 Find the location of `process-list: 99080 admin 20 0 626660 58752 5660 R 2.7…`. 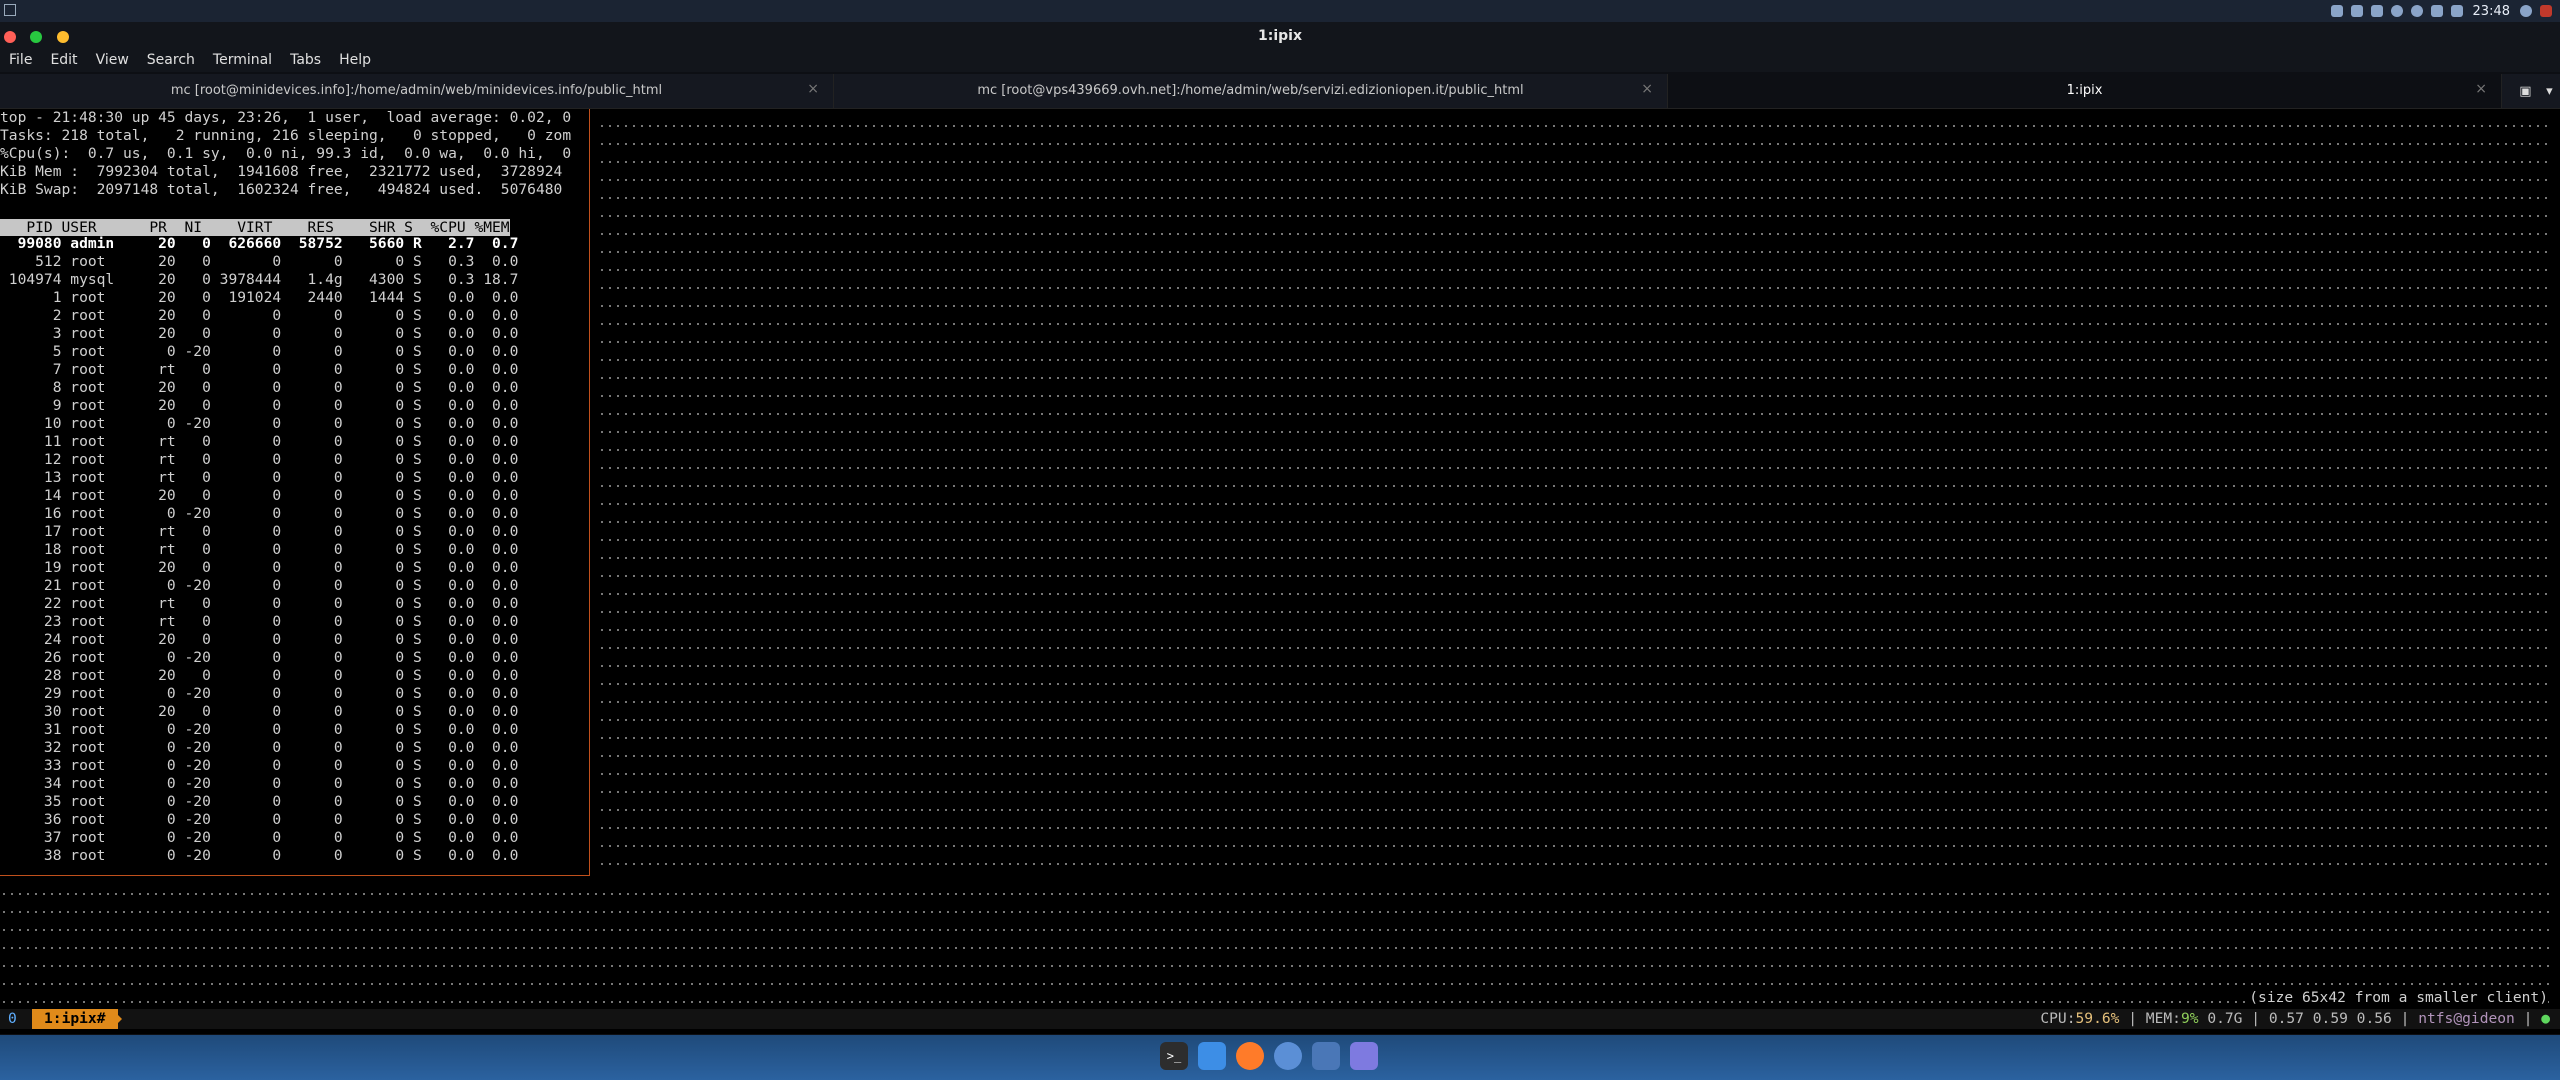

process-list: 99080 admin 20 0 626660 58752 5660 R 2.7… is located at coordinates (294, 550).